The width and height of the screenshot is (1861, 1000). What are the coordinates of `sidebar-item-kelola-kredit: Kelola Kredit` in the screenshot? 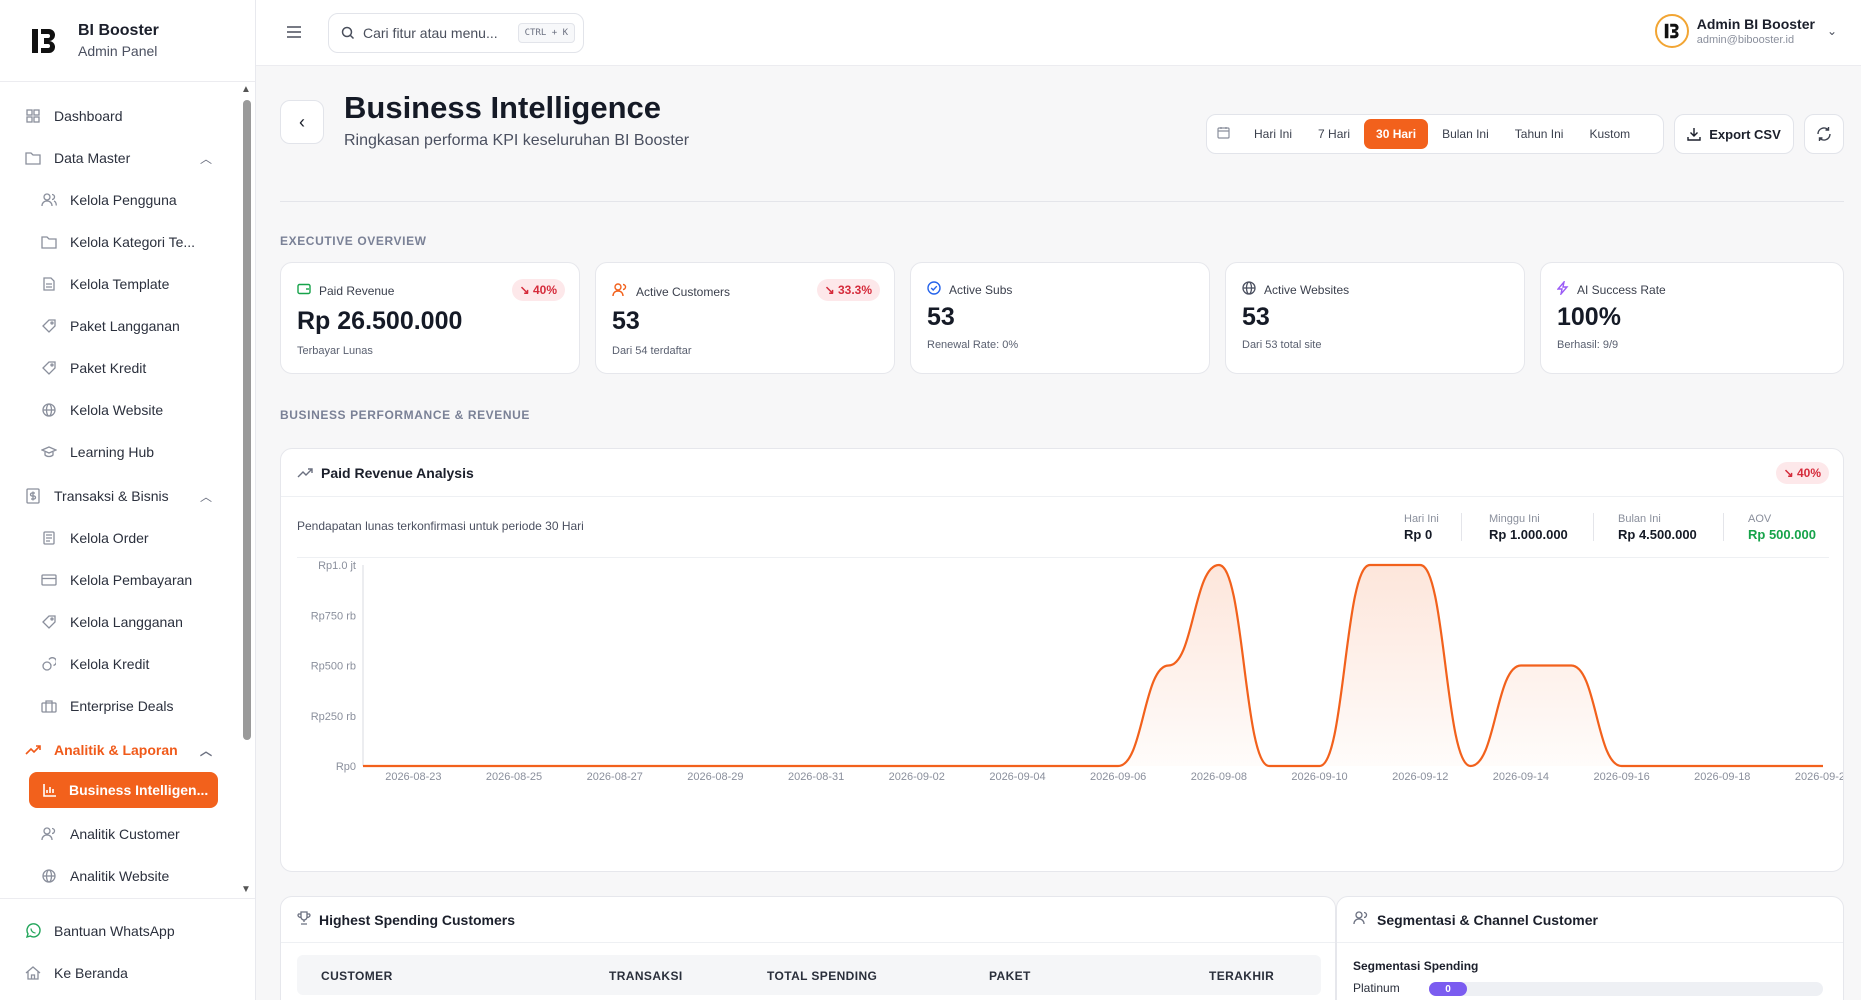 It's located at (94, 664).